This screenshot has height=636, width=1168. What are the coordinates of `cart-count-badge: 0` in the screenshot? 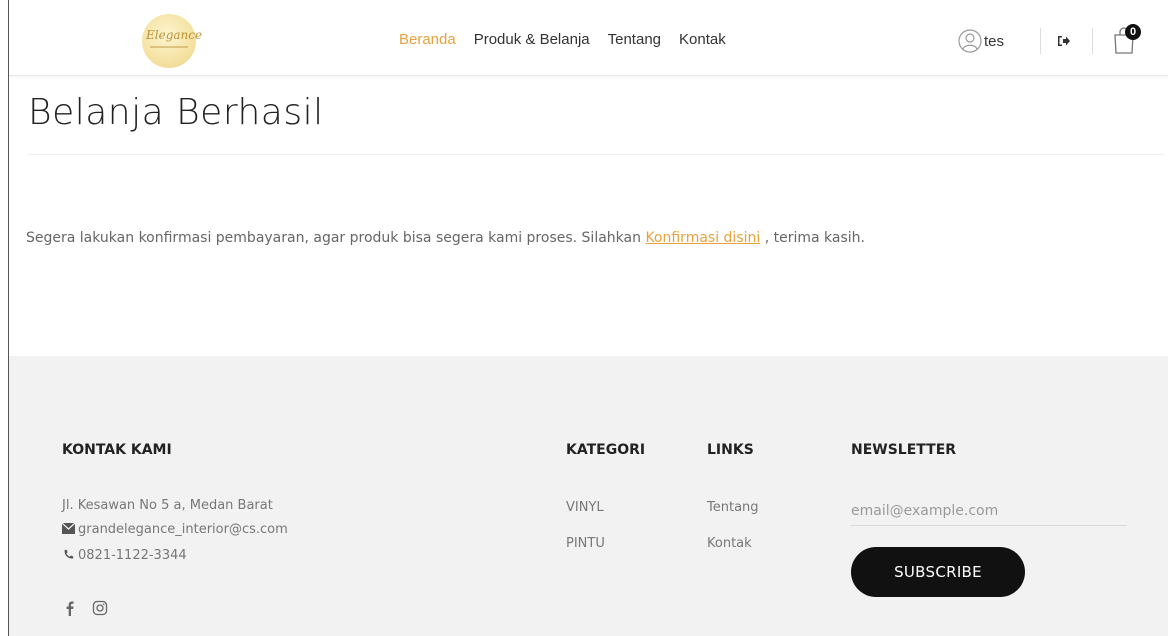 It's located at (1133, 32).